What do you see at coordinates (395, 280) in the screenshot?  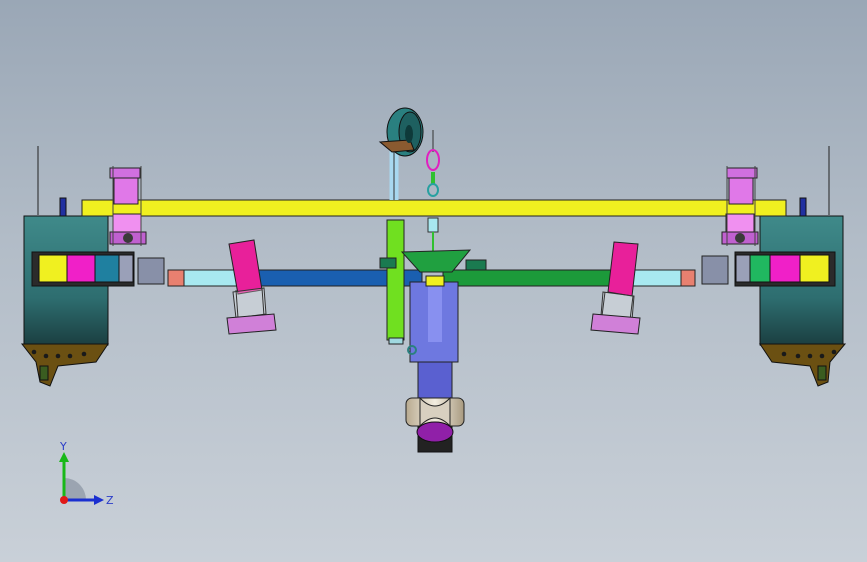 I see `green-cylinder` at bounding box center [395, 280].